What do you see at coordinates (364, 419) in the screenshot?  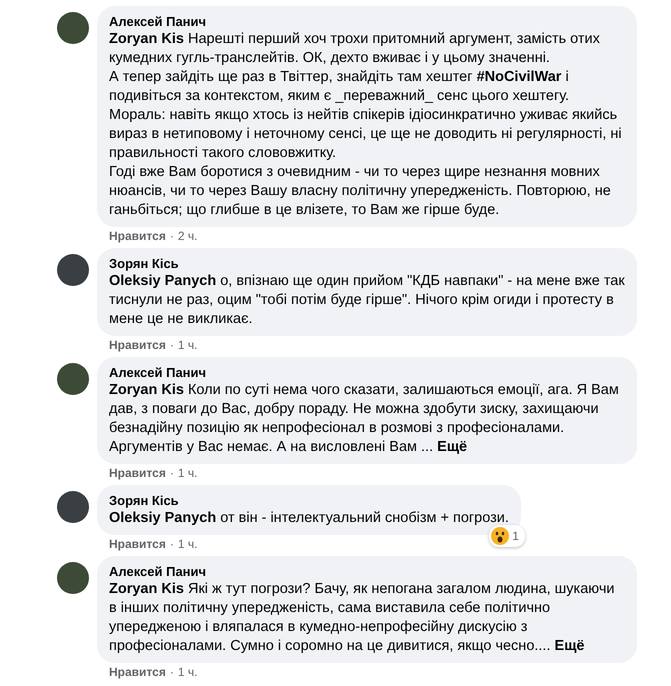 I see `comment-text: Zoryan Kis Коли по суті нема чого сказати, залишаються емоції, ага. Я Вам дав, з поваги до Вас, добру пораду. Не можна здобути зиску, захищаючи безнадійну позицію як непрофесіонал в розмові з професіоналами. Аргументів у Вас немає. А на висловлені Вам ... Ещё` at bounding box center [364, 419].